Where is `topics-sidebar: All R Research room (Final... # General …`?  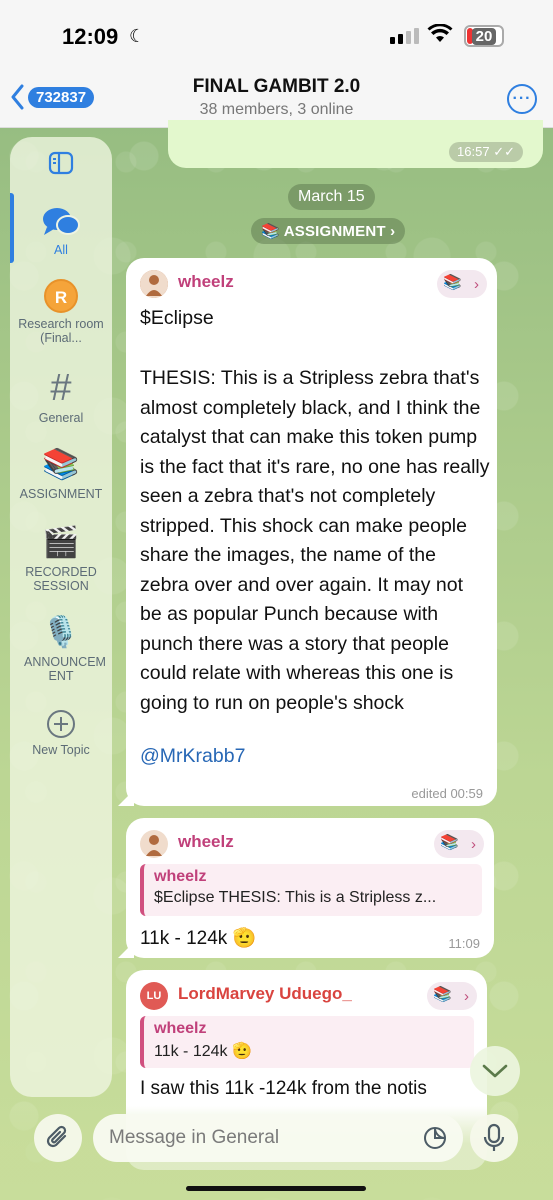
topics-sidebar: All R Research room (Final... # General … is located at coordinates (61, 617).